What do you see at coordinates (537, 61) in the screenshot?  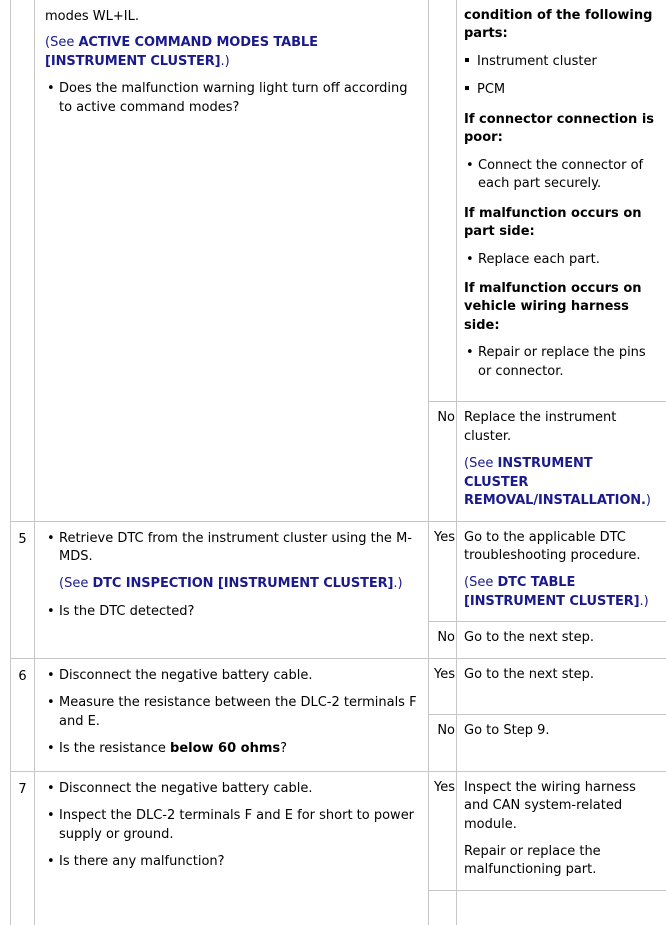 I see `list-item-label: Instrument cluster` at bounding box center [537, 61].